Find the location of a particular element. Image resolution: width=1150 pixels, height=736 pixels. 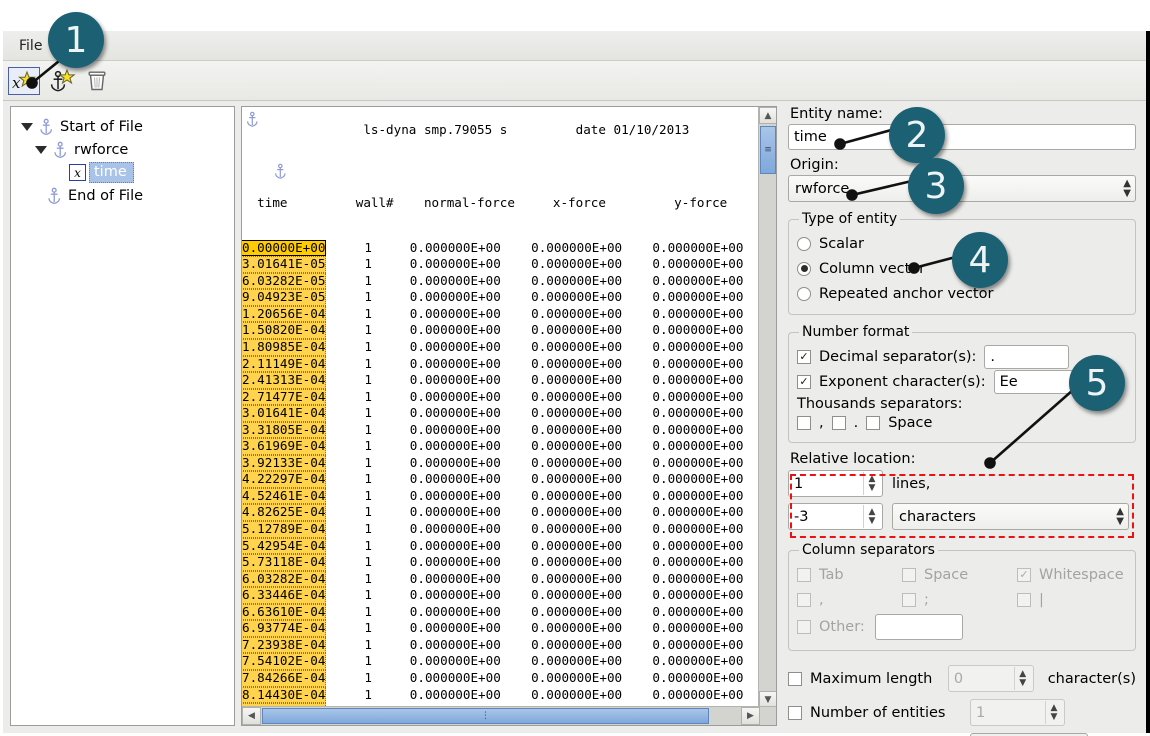

callout-badge-4: 4 is located at coordinates (980, 260).